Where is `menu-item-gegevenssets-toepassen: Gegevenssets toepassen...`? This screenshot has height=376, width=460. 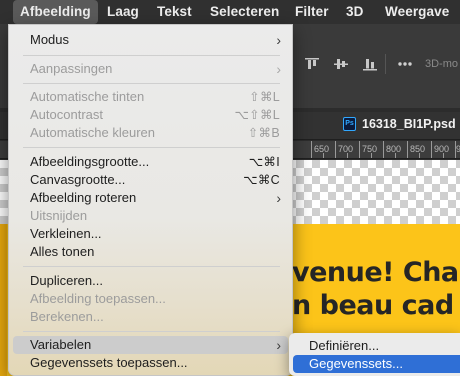
menu-item-gegevenssets-toepassen: Gegevenssets toepassen... is located at coordinates (150, 363).